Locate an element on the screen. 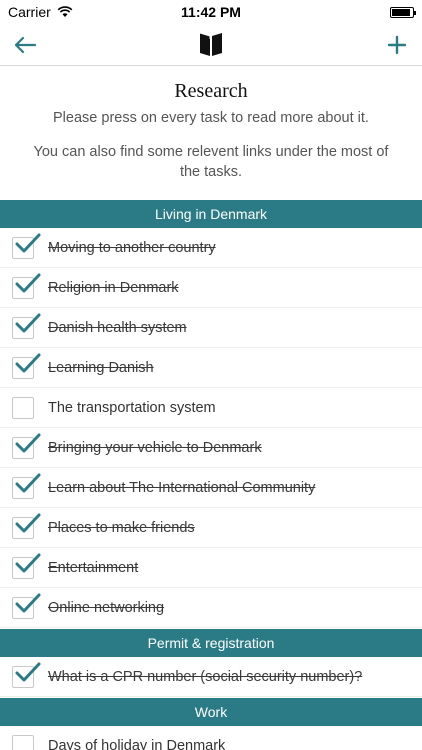 This screenshot has height=750, width=422. book-icon is located at coordinates (210, 44).